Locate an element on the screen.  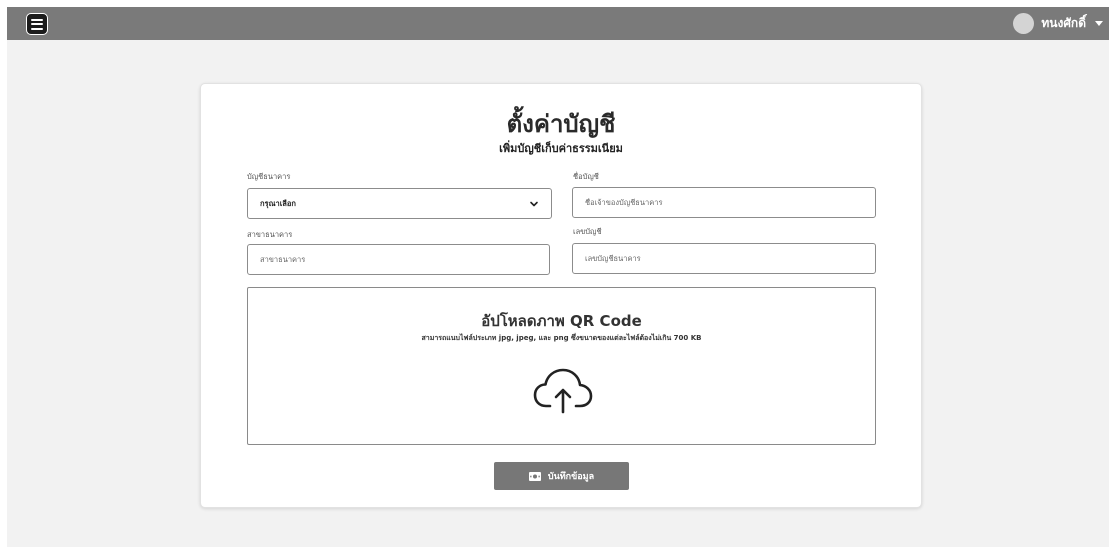
user-menu: ทนงศักดิ์ is located at coordinates (1058, 23).